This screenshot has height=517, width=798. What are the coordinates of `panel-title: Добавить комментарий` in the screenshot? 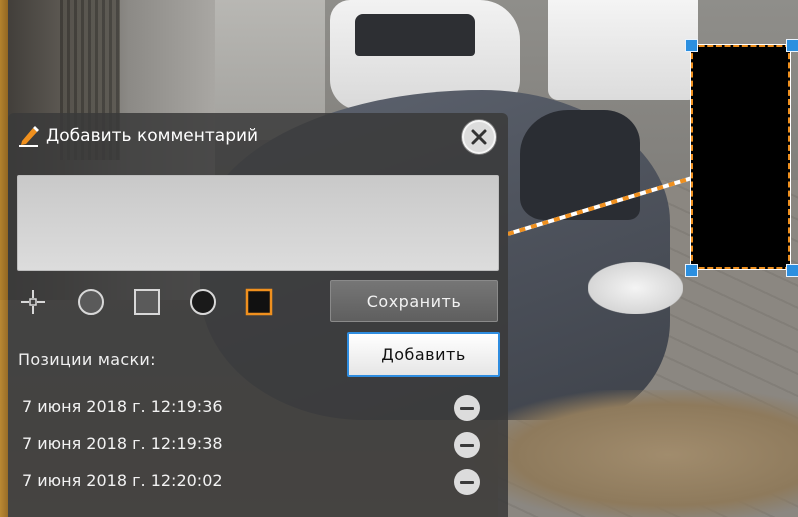 It's located at (152, 136).